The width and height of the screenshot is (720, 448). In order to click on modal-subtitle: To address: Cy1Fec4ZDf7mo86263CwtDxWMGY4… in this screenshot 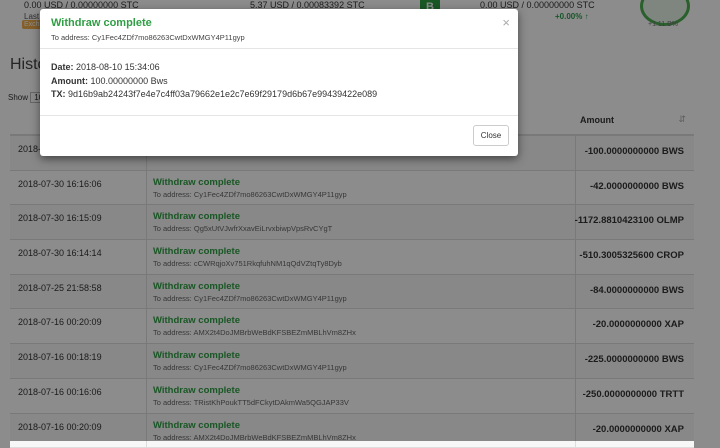, I will do `click(148, 37)`.